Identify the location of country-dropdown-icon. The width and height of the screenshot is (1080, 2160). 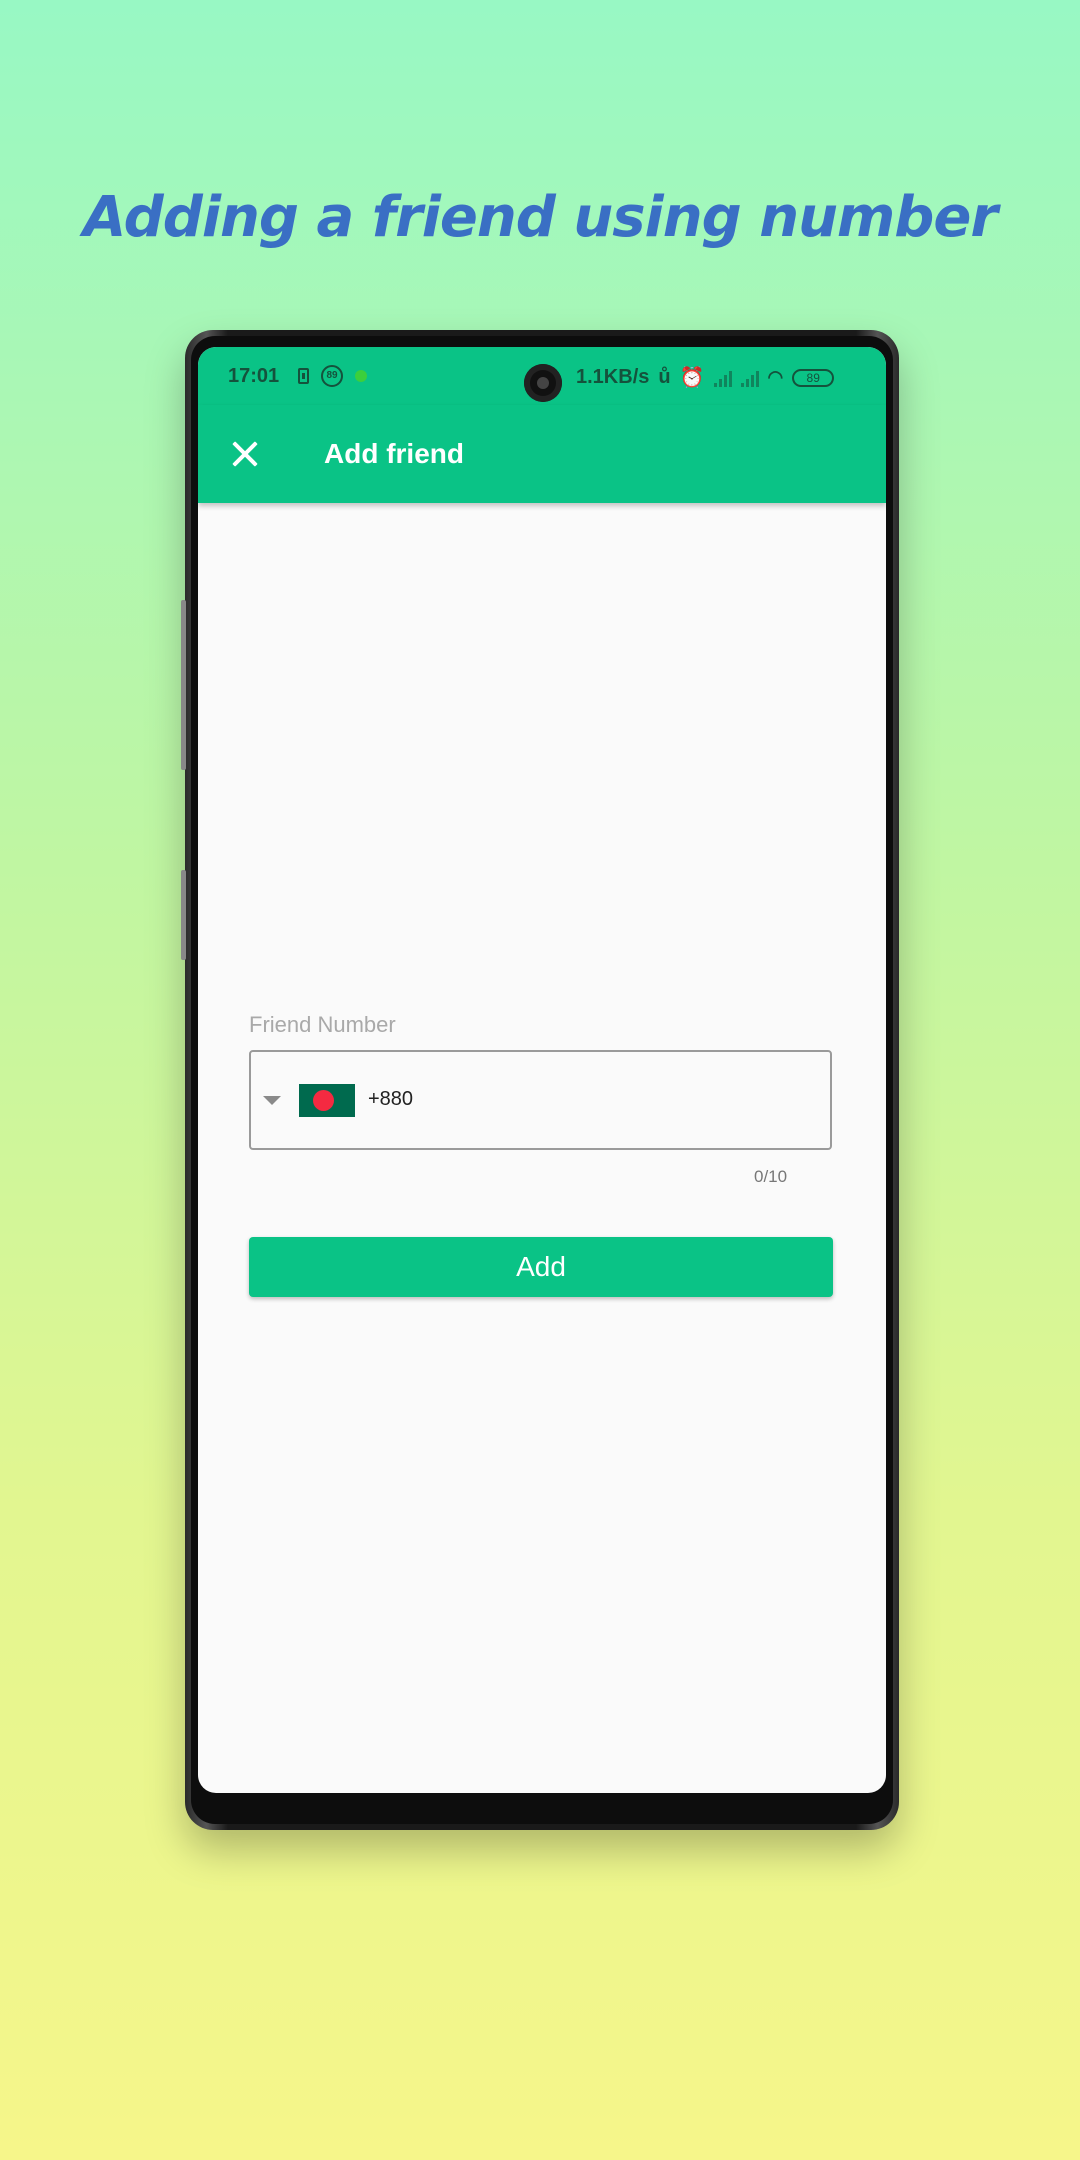
(272, 1100).